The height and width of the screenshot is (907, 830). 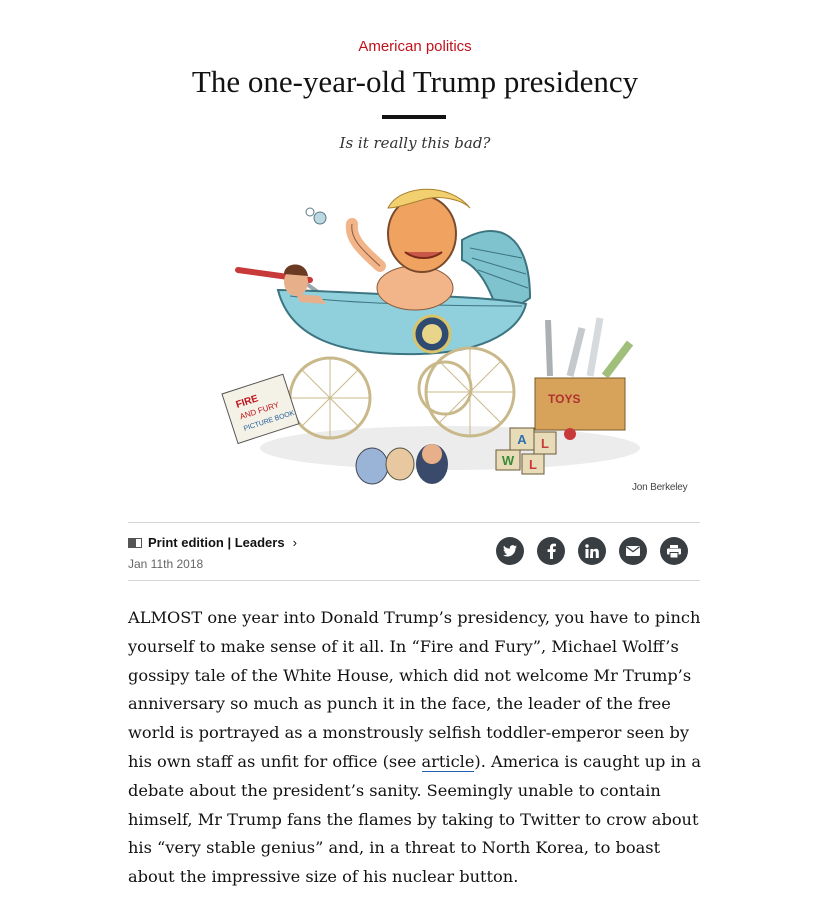 I want to click on share-email-button, so click(x=633, y=551).